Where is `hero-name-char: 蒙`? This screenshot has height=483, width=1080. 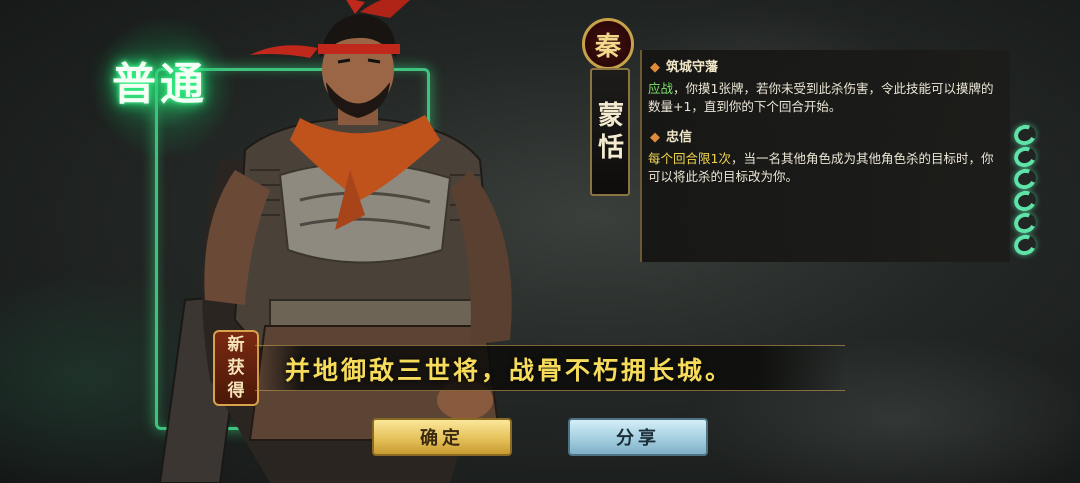 hero-name-char: 蒙 is located at coordinates (610, 116).